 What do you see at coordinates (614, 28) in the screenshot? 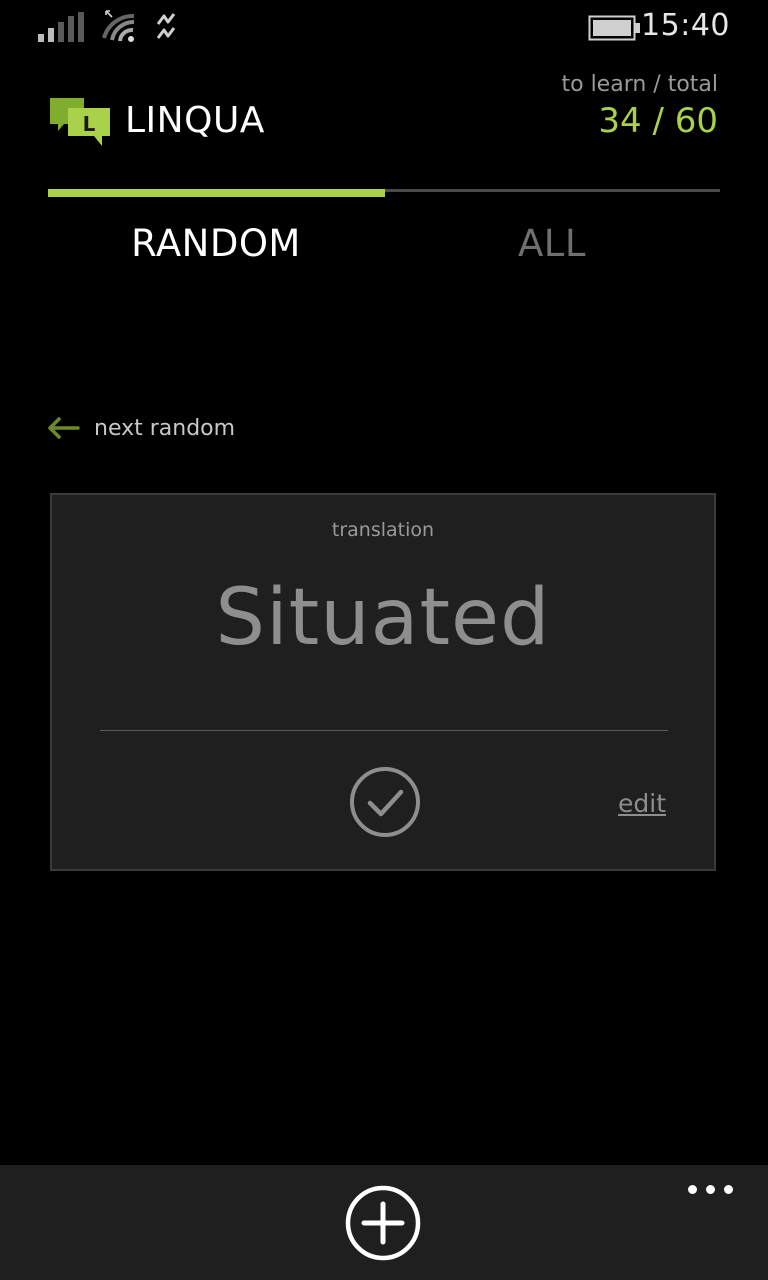
I see `battery-icon` at bounding box center [614, 28].